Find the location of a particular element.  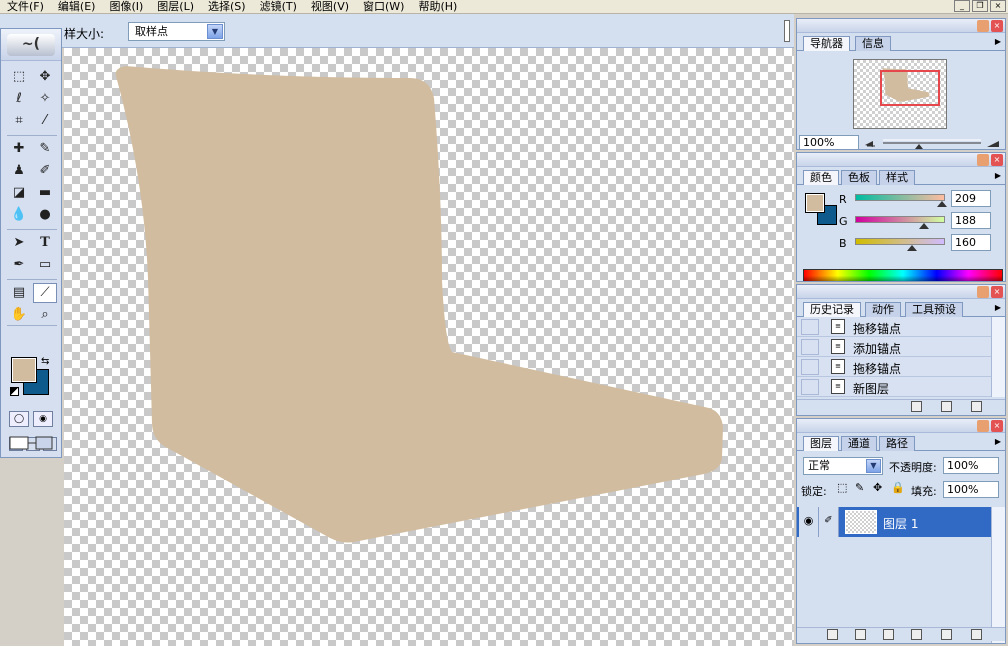

foreground-color-swatch is located at coordinates (24, 370).